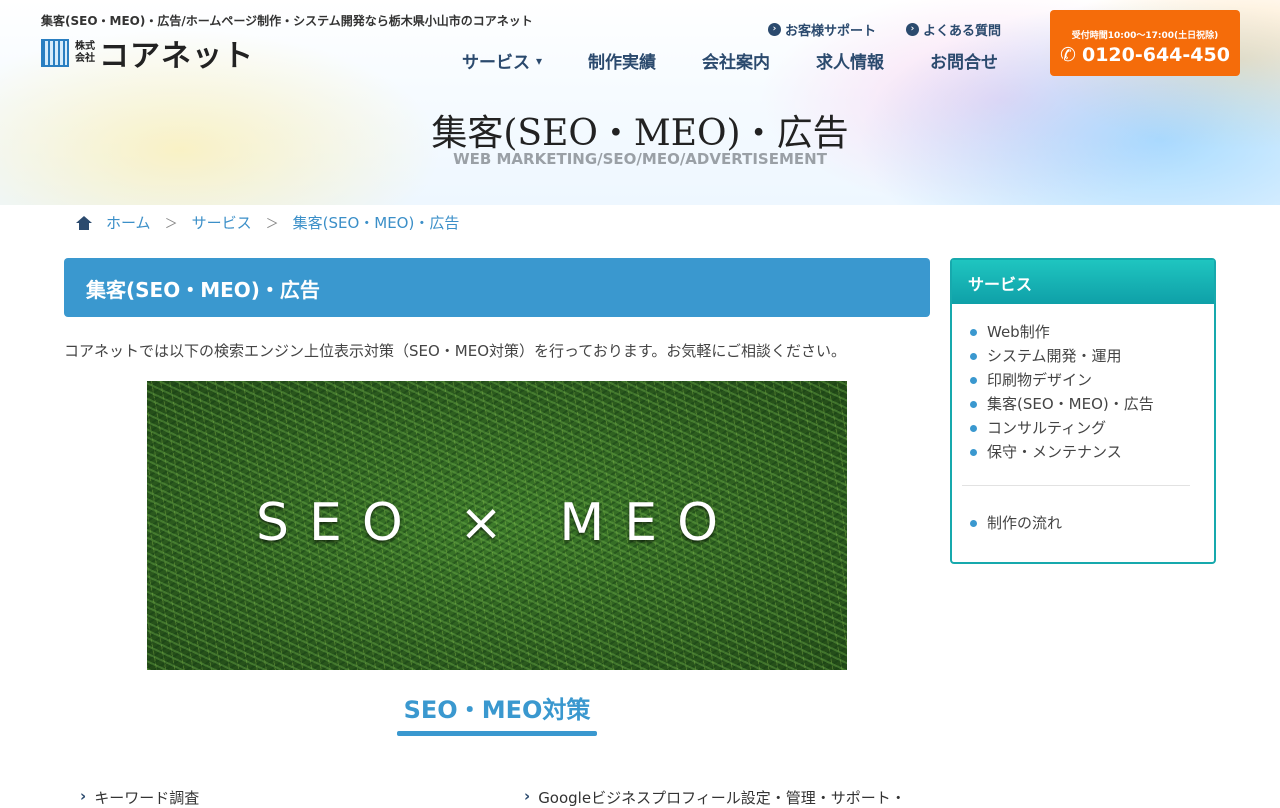 The height and width of the screenshot is (808, 1280). I want to click on logo-company-type: 株式 会社, so click(85, 53).